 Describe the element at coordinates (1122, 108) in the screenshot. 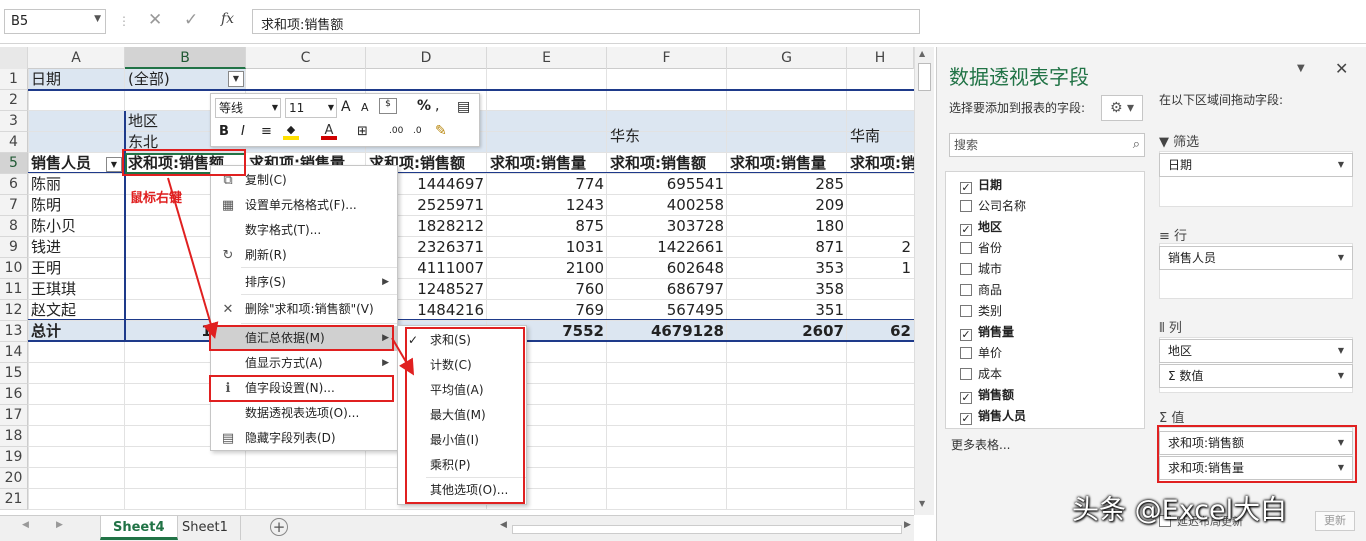

I see `gear-icon: ⚙ ▾` at that location.